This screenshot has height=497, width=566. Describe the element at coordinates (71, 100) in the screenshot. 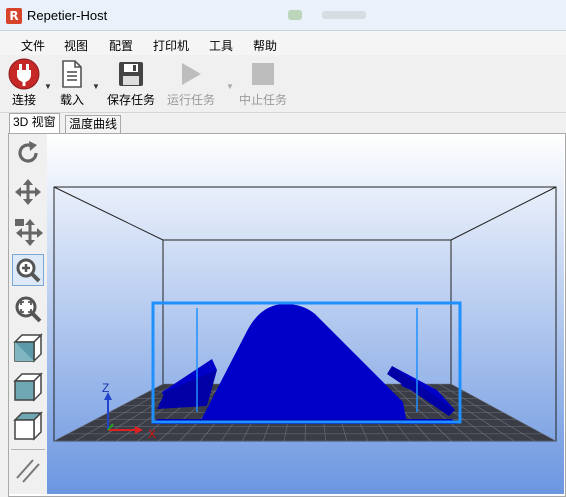

I see `load-label: 载入` at that location.